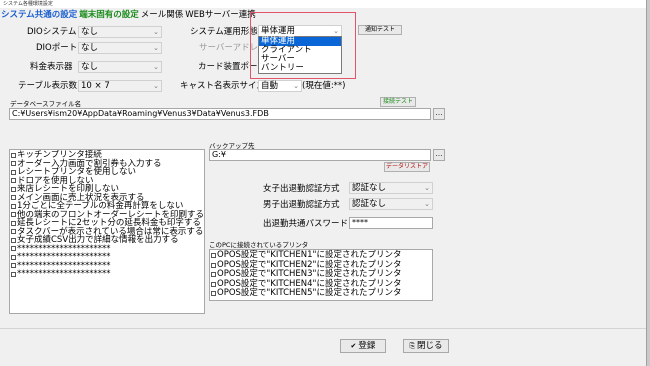  What do you see at coordinates (109, 15) in the screenshot?
I see `tab-terminal: 端末固有の設定` at bounding box center [109, 15].